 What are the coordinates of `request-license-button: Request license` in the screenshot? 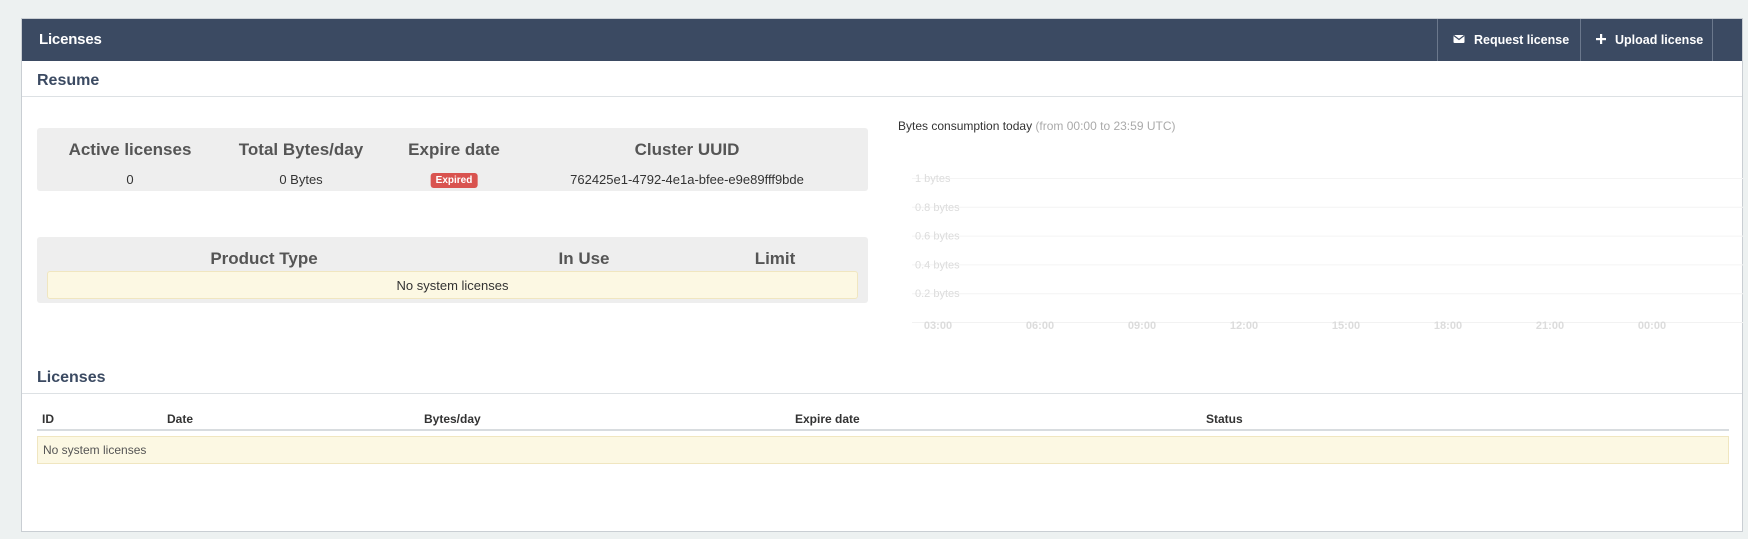 It's located at (1508, 40).